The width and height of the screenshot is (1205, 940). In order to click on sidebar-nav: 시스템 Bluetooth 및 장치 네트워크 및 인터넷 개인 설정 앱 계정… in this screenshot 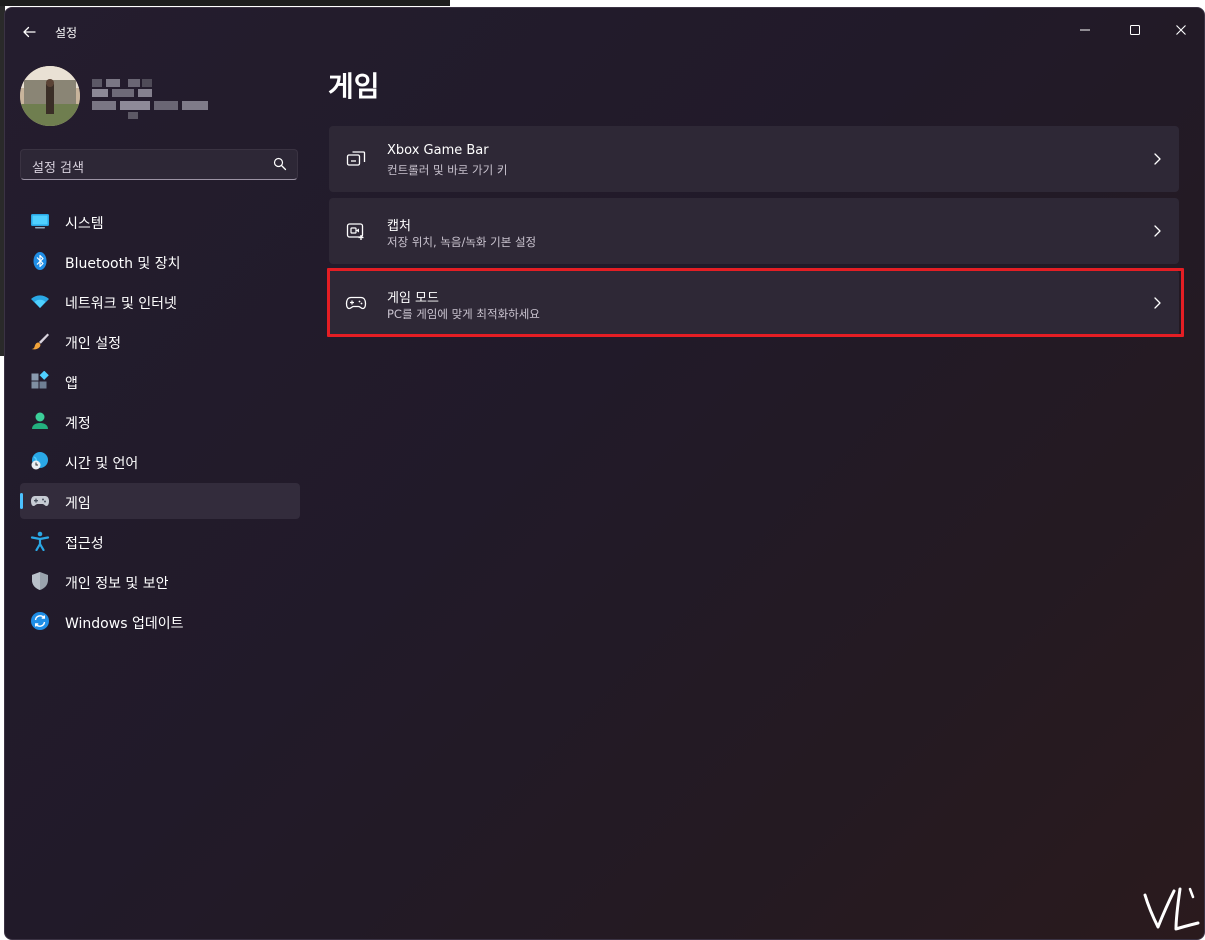, I will do `click(160, 423)`.